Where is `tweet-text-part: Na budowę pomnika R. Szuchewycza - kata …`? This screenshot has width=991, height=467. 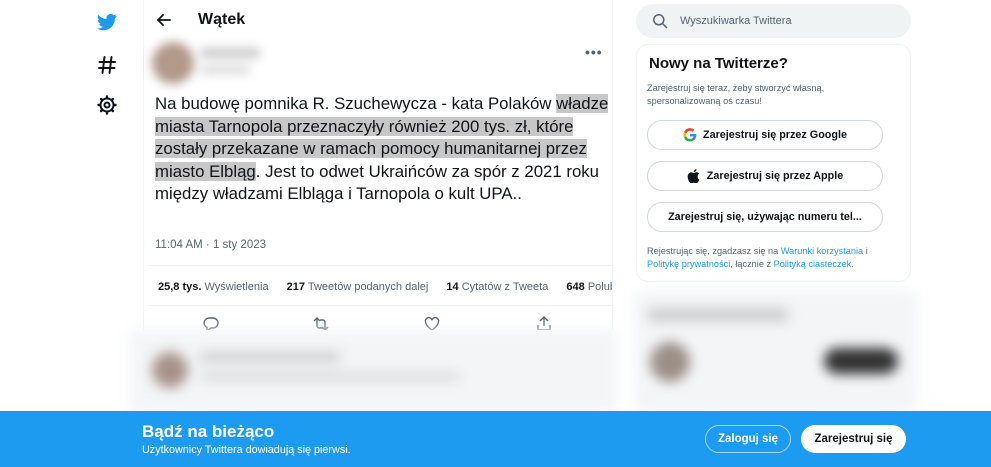 tweet-text-part: Na budowę pomnika R. Szuchewycza - kata … is located at coordinates (356, 103).